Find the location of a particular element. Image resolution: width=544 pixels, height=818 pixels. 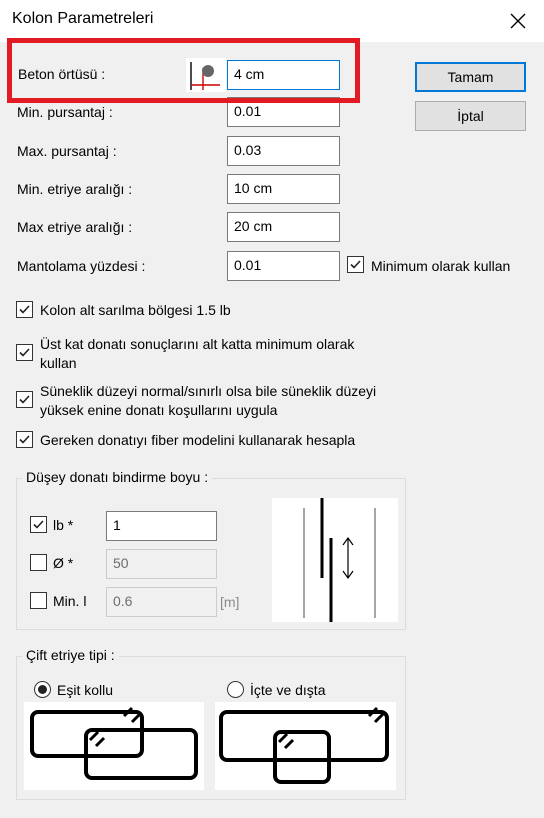

etriye-group-title: Çift etriye tipi : is located at coordinates (70, 655).